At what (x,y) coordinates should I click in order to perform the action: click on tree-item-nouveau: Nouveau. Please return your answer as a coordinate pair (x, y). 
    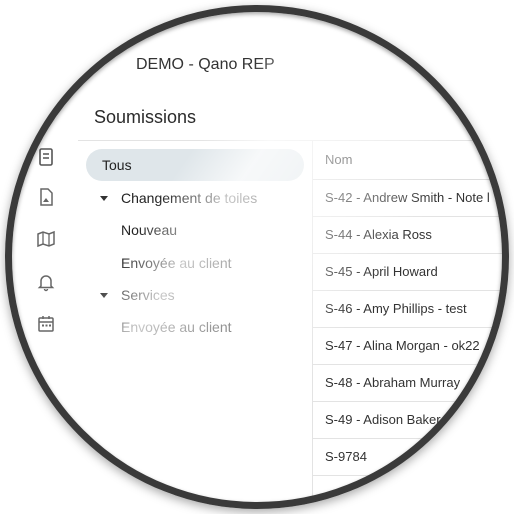
    Looking at the image, I should click on (211, 230).